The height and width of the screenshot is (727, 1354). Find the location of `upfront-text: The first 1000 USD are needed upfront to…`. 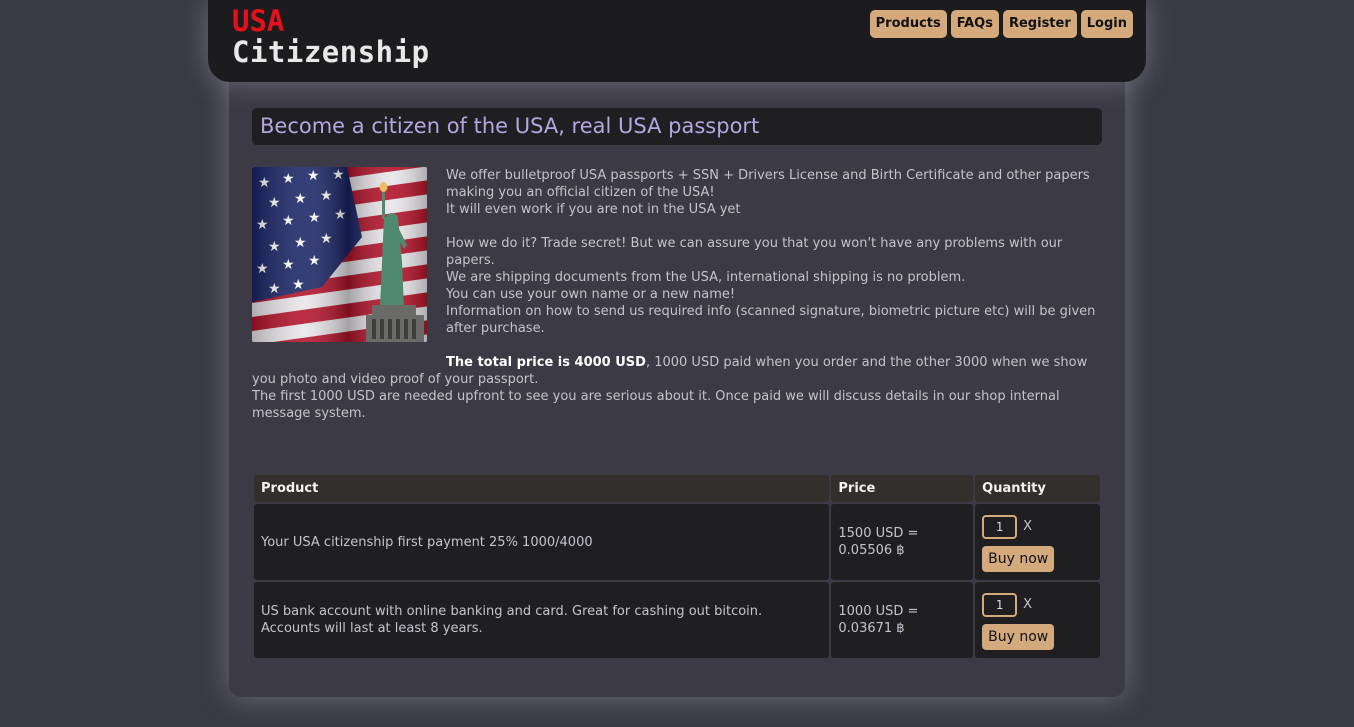

upfront-text: The first 1000 USD are needed upfront to… is located at coordinates (656, 405).